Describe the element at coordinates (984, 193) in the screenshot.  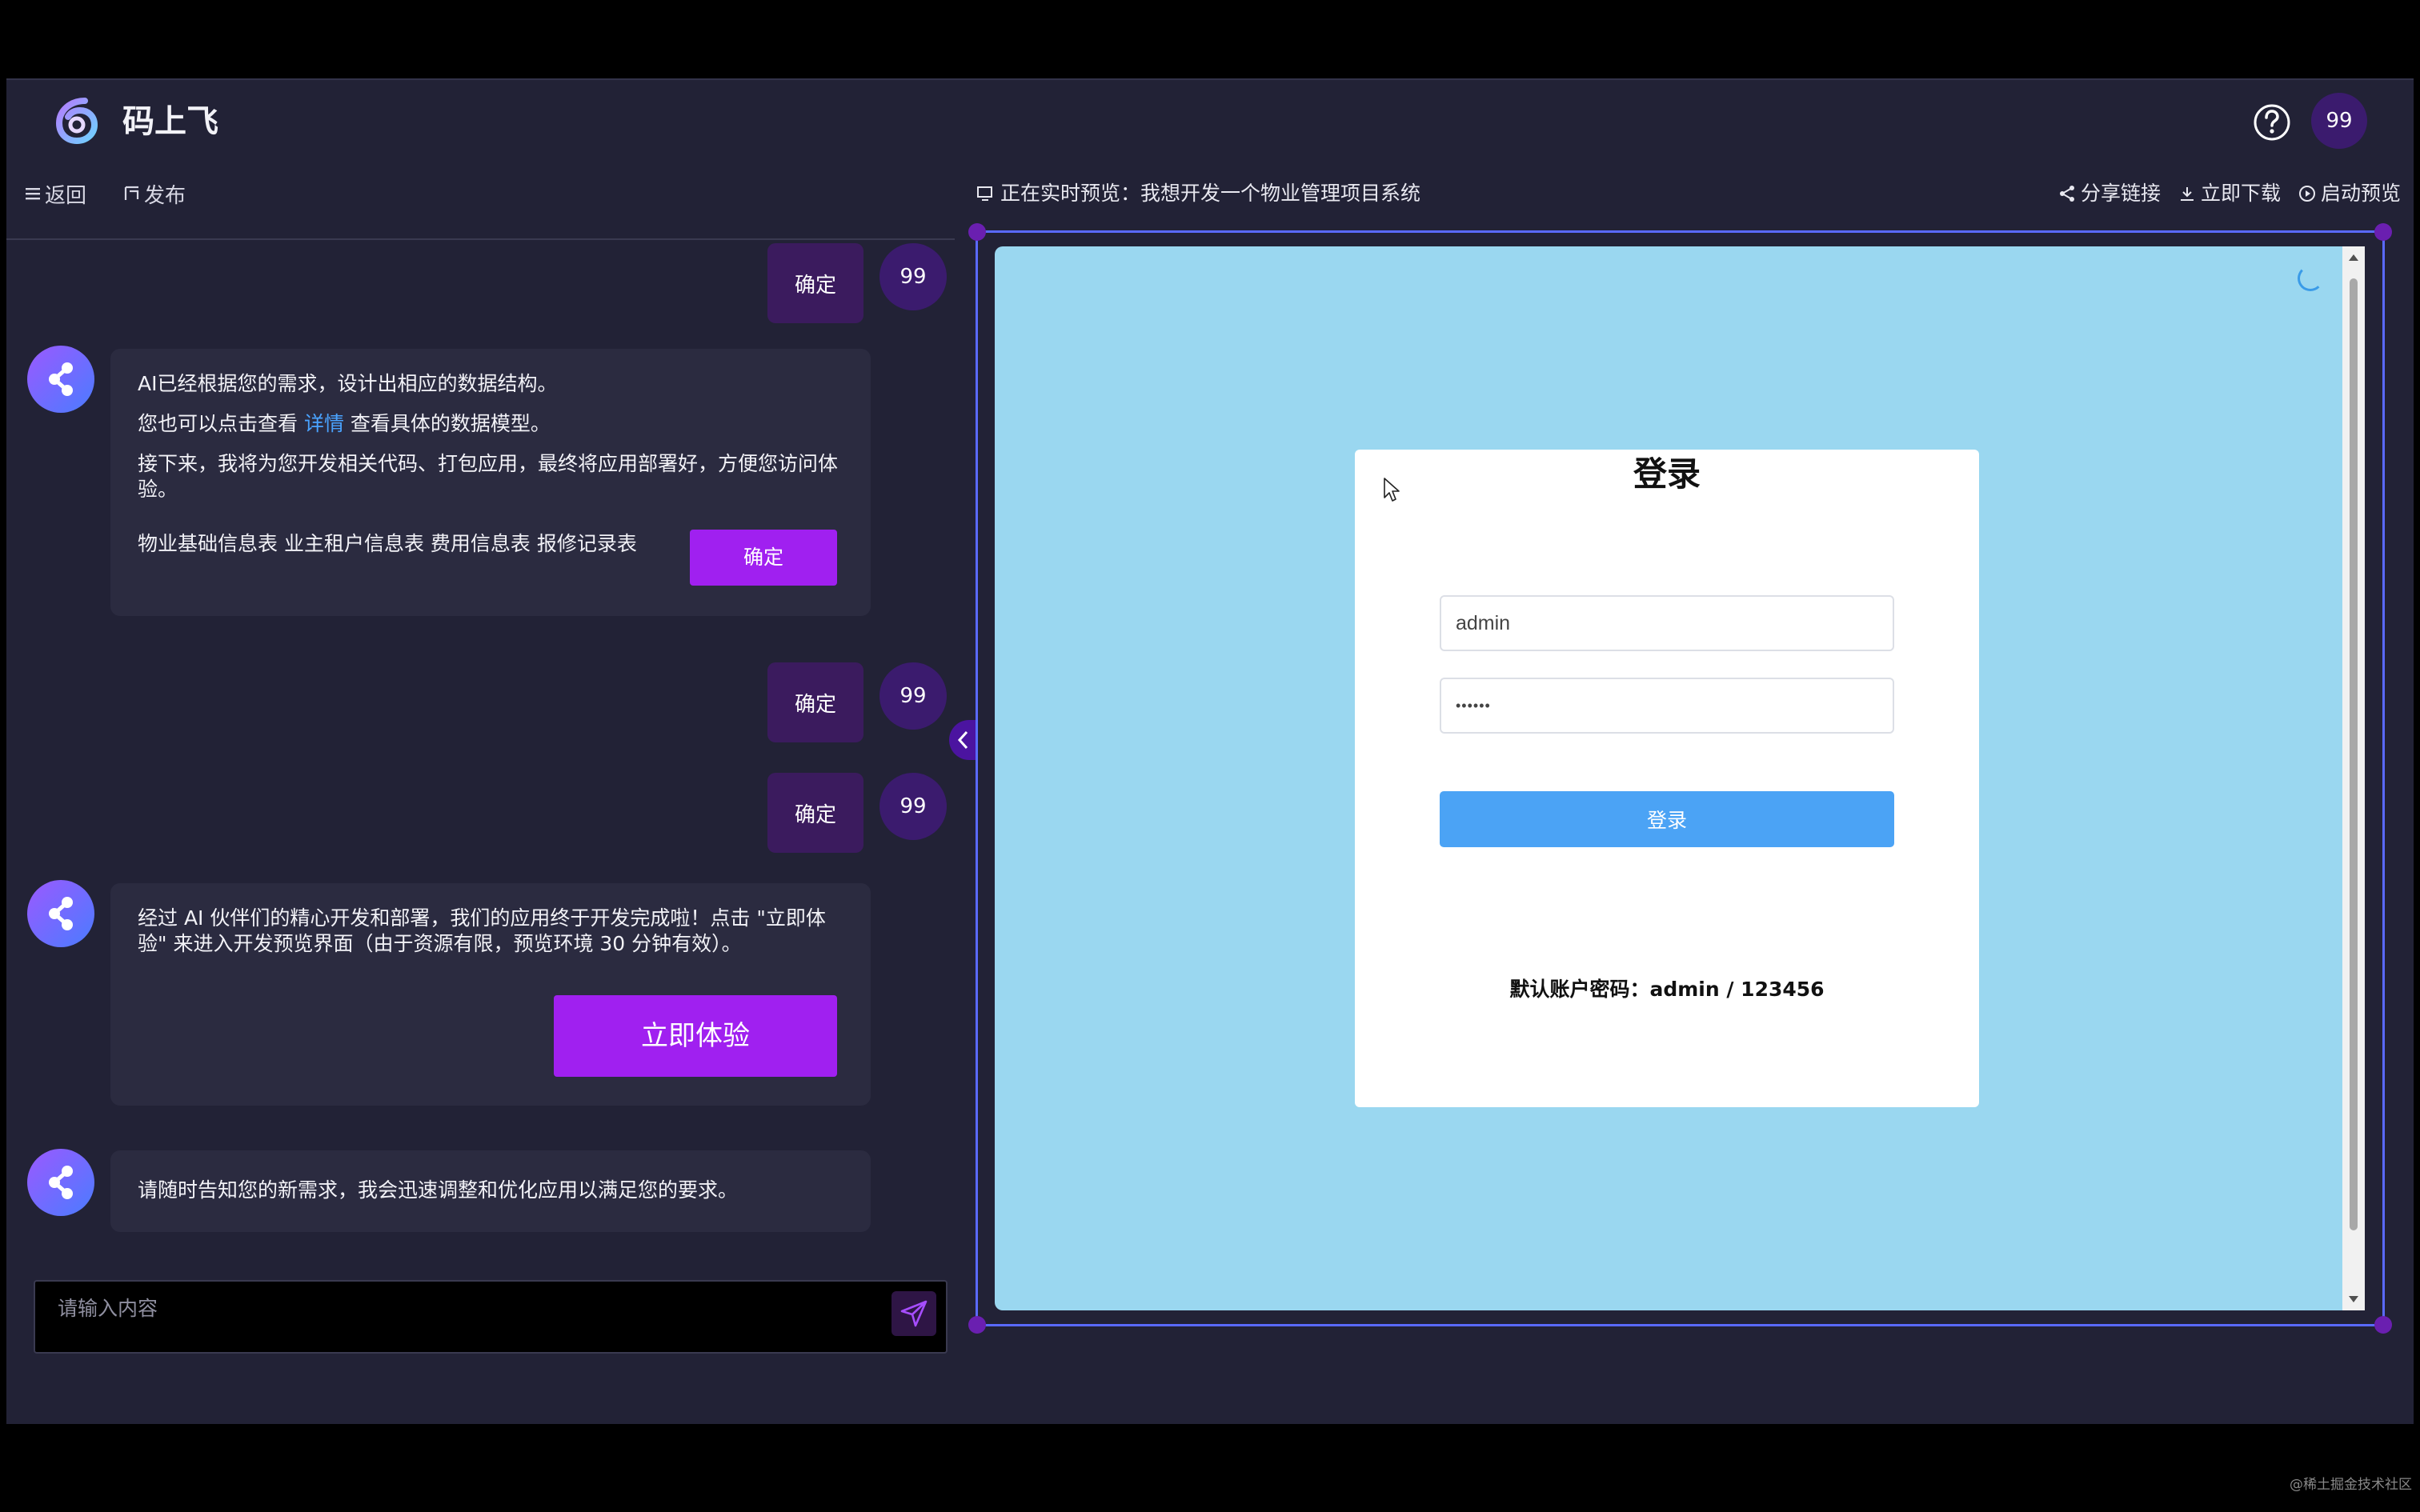
I see `monitor-icon` at that location.